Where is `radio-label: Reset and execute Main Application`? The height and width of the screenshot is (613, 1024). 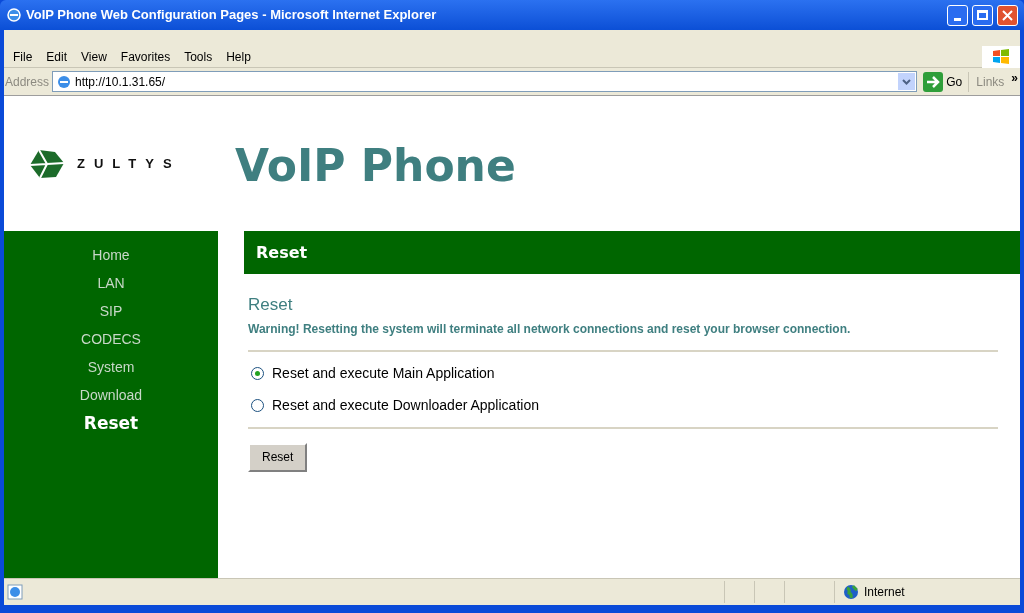 radio-label: Reset and execute Main Application is located at coordinates (383, 373).